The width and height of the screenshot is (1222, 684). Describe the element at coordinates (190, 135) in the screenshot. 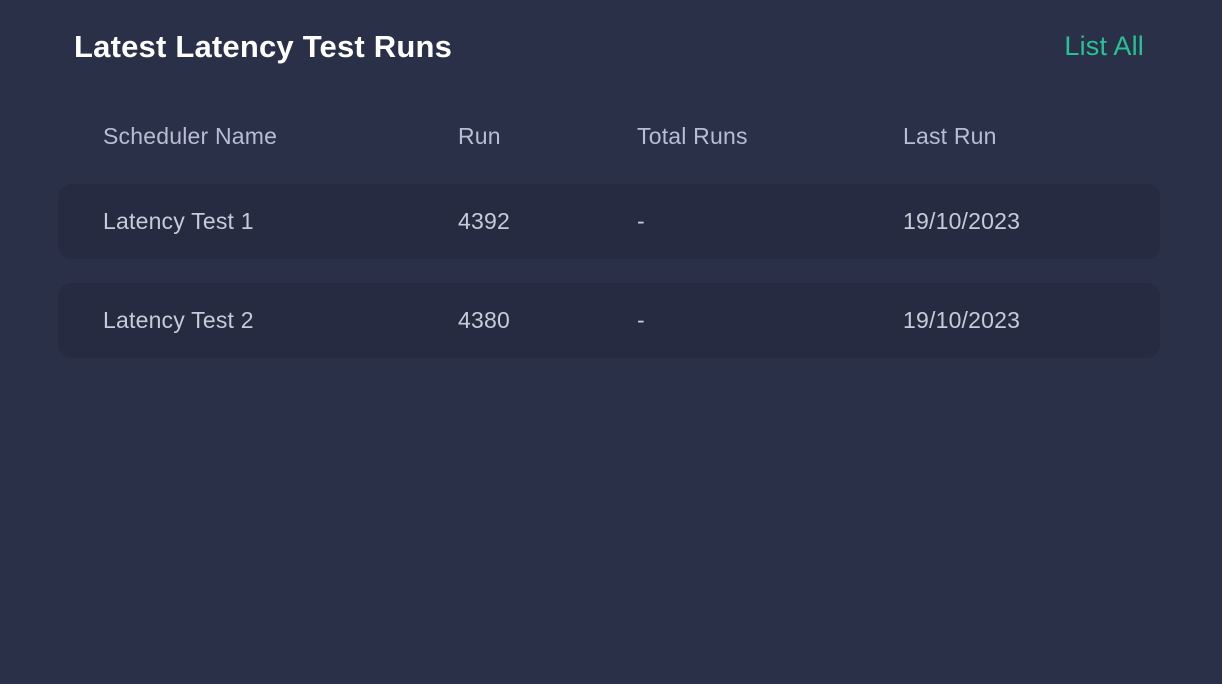

I see `column-header-scheduler-name: Scheduler Name` at that location.